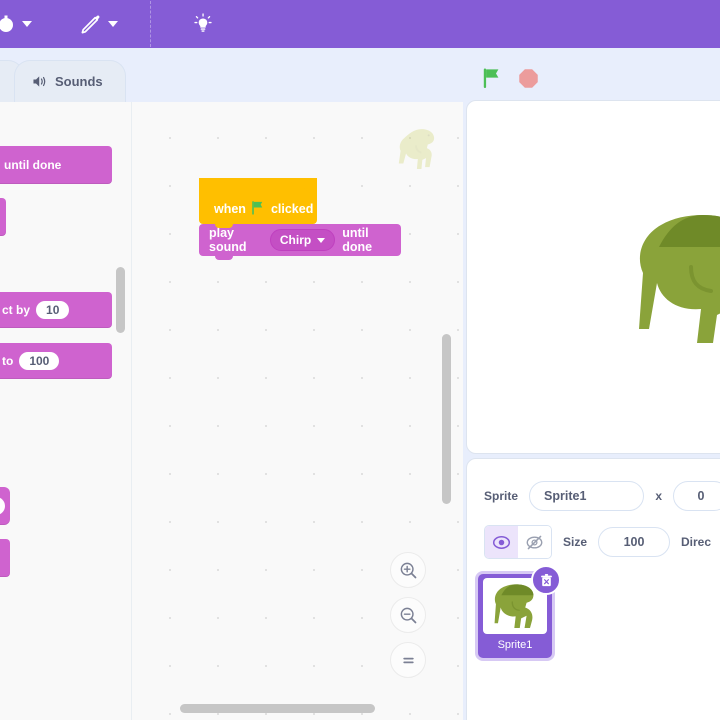 The height and width of the screenshot is (720, 720). Describe the element at coordinates (360, 24) in the screenshot. I see `menu-bar` at that location.